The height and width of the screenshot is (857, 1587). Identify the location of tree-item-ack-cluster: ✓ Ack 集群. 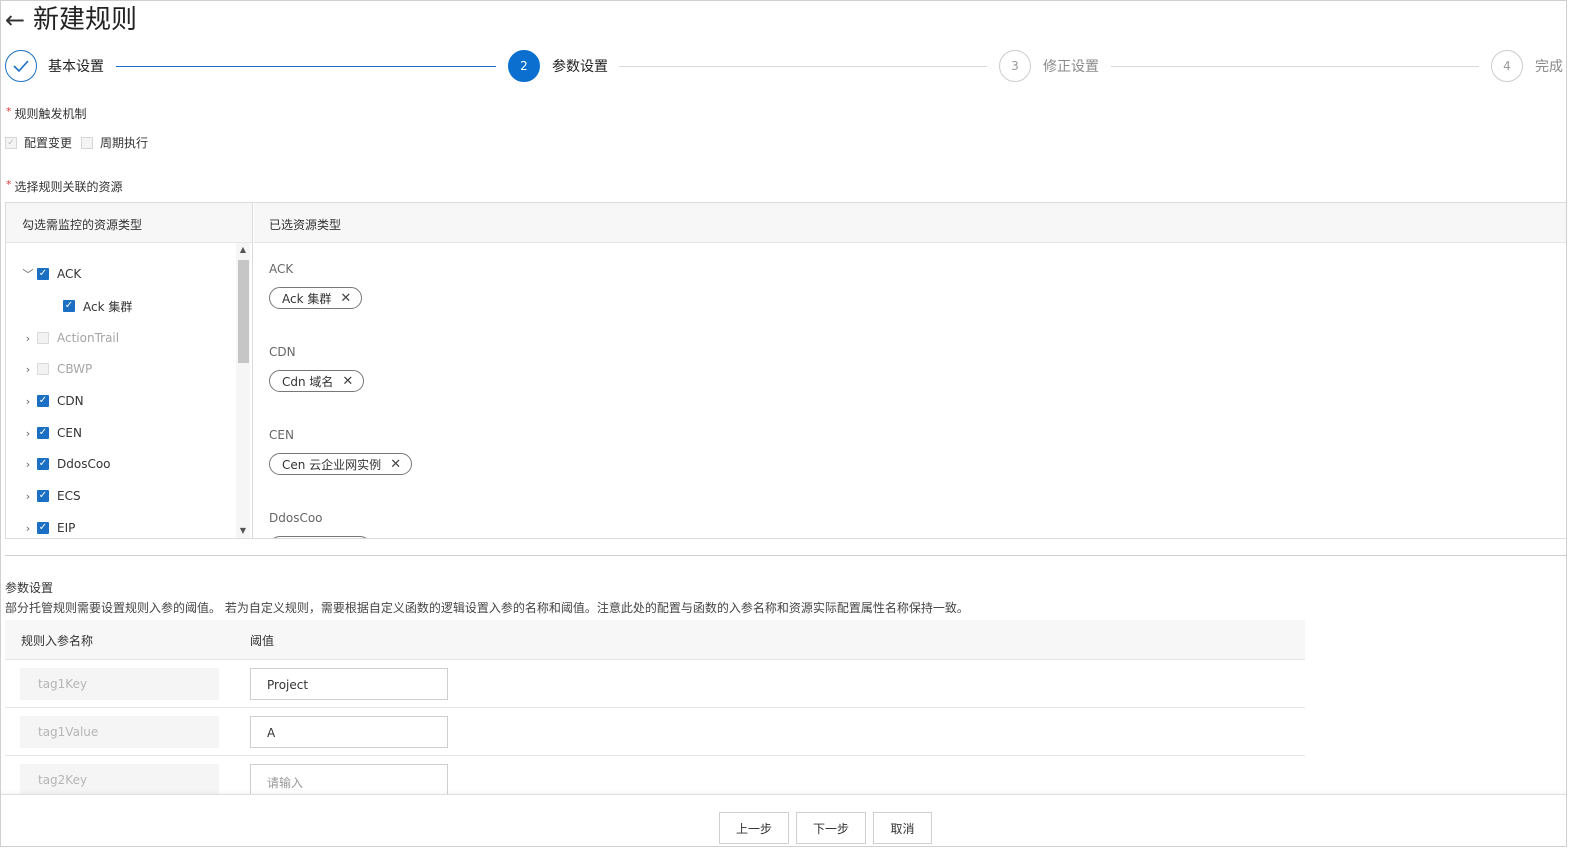
(96, 306).